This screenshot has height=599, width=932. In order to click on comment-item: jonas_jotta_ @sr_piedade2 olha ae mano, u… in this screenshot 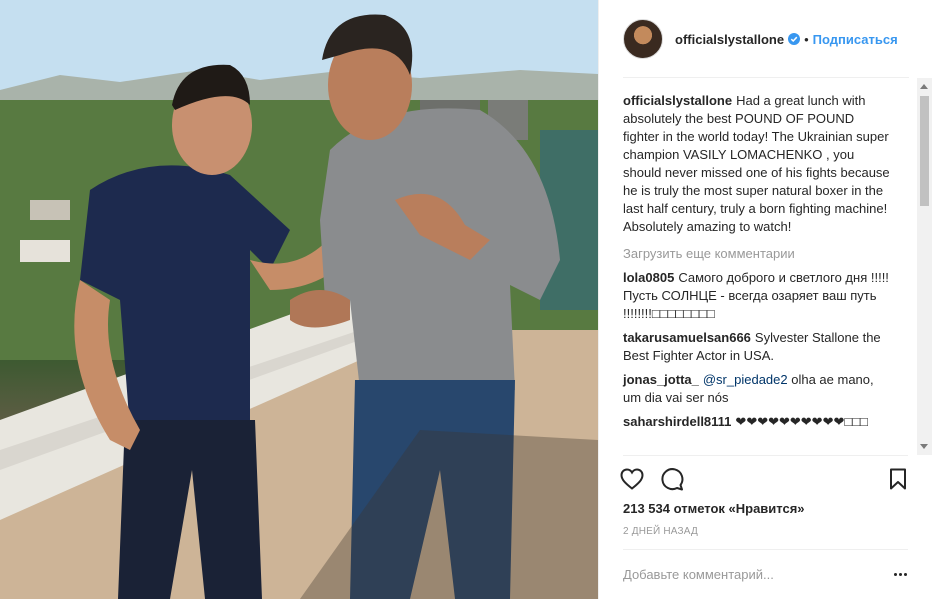, I will do `click(758, 389)`.